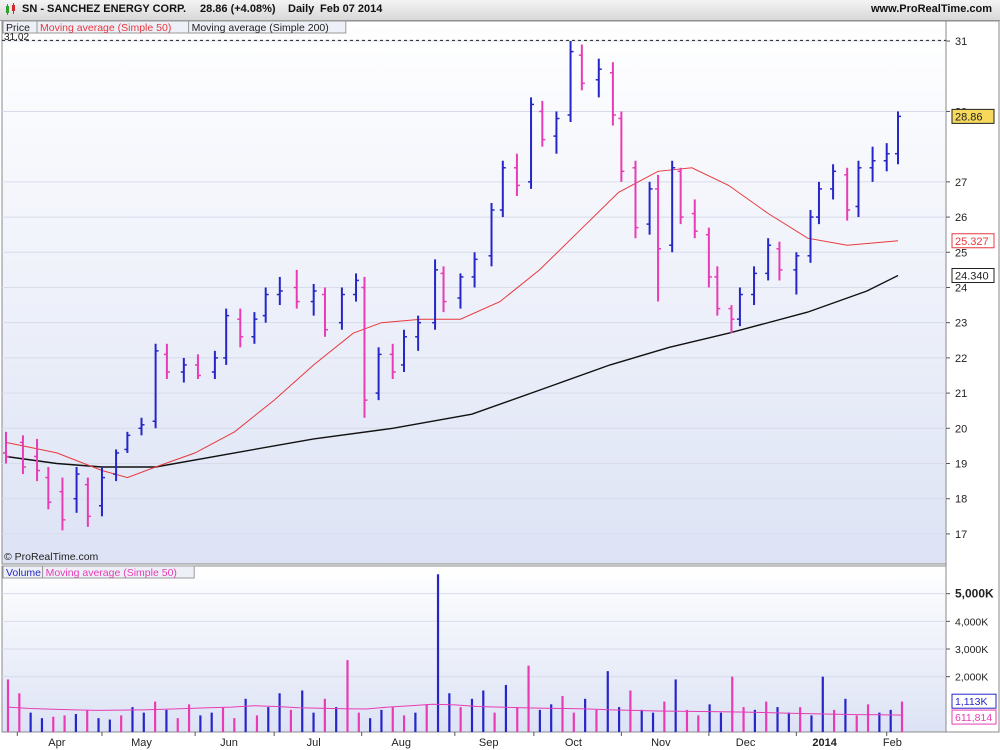  I want to click on price-tick-label: 27, so click(961, 183).